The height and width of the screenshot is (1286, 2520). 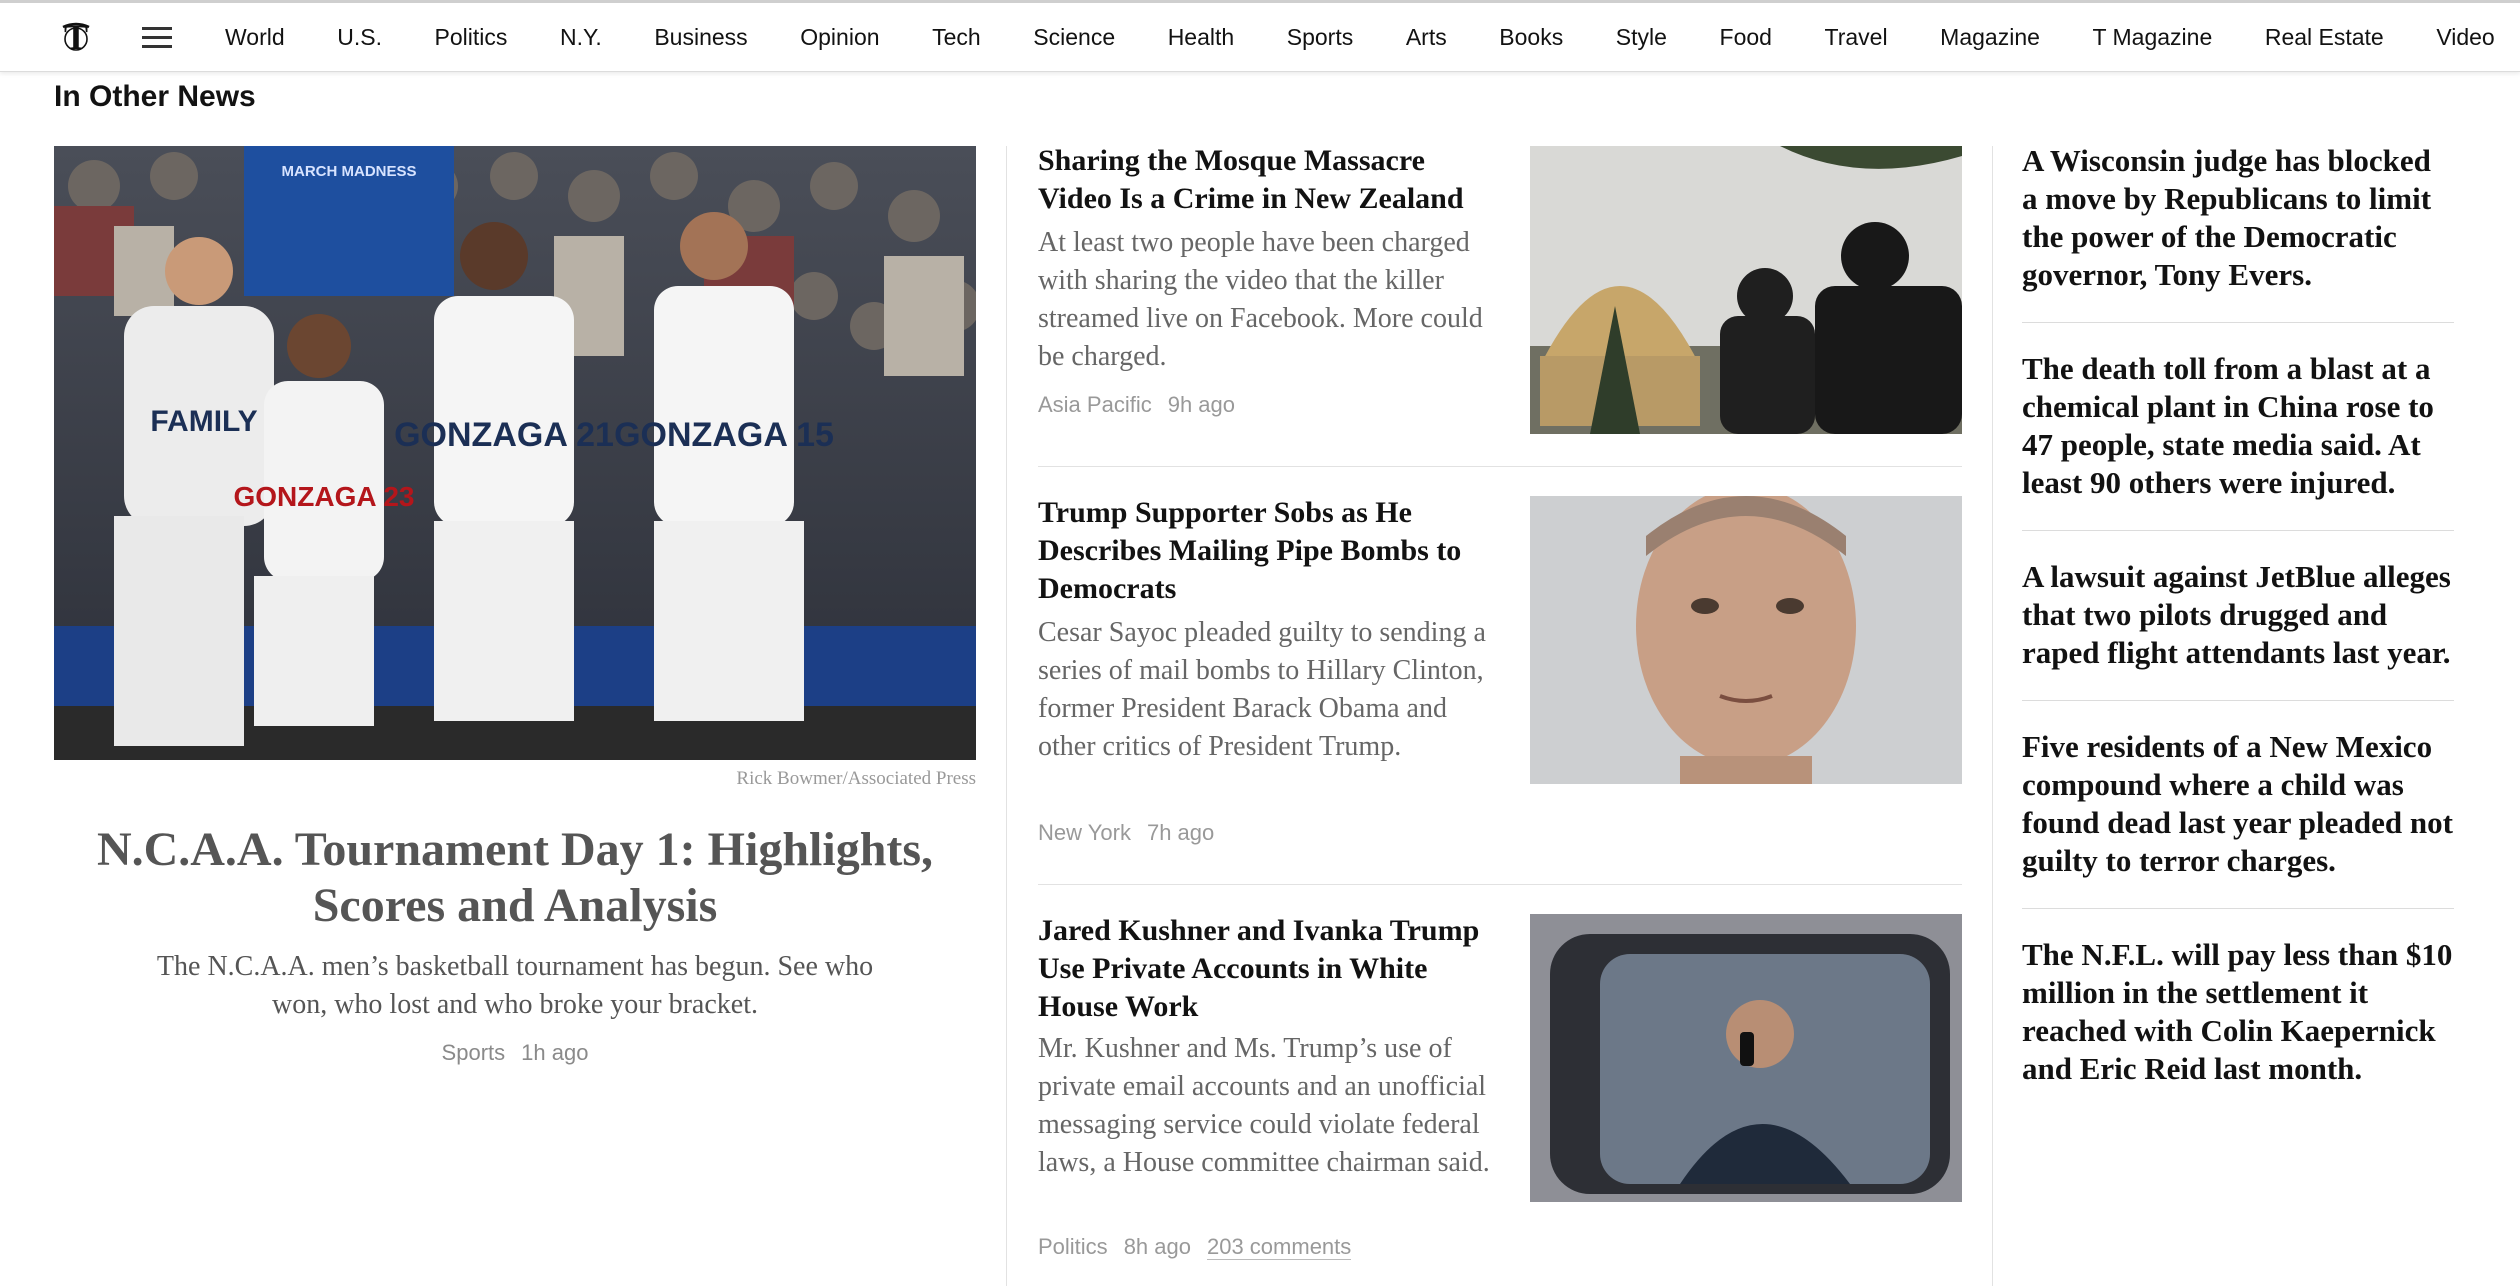 What do you see at coordinates (2152, 37) in the screenshot?
I see `nav-item-t-magazine: T Magazine` at bounding box center [2152, 37].